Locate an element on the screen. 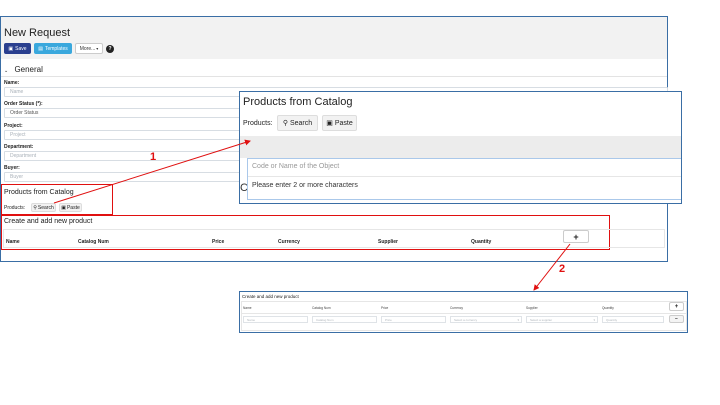 This screenshot has width=720, height=405. callout-label-1: 1 is located at coordinates (153, 157).